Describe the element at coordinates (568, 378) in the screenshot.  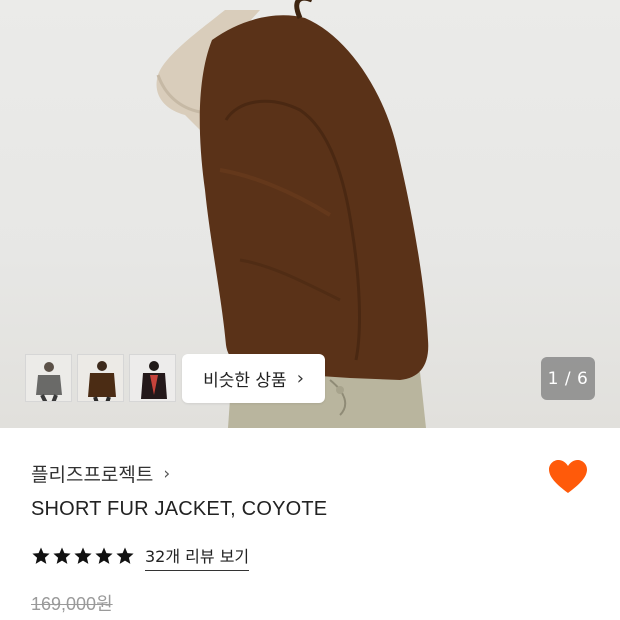
I see `image-pager: 1 / 6` at that location.